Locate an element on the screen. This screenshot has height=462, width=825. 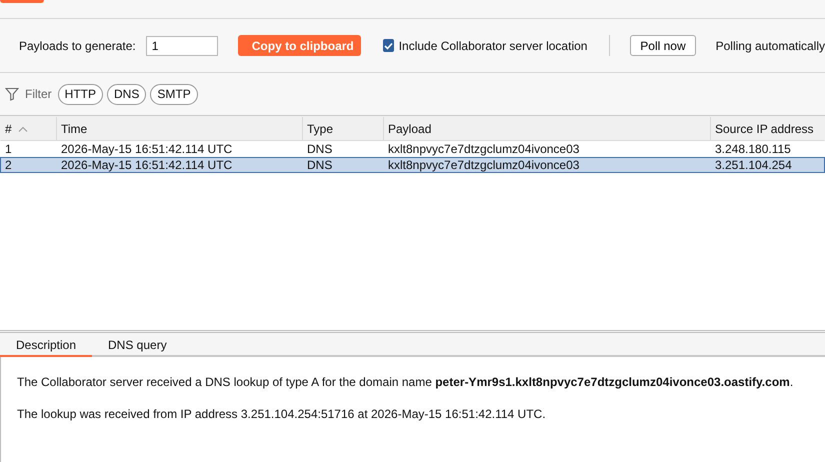
description-text: The Collaborator server received a DNS lookup of type A for the domain name peter-Ymr9s1.kxlt8npvyc7e7dtzgclumz04ivonce03.oastify.com. is located at coordinates (405, 382).